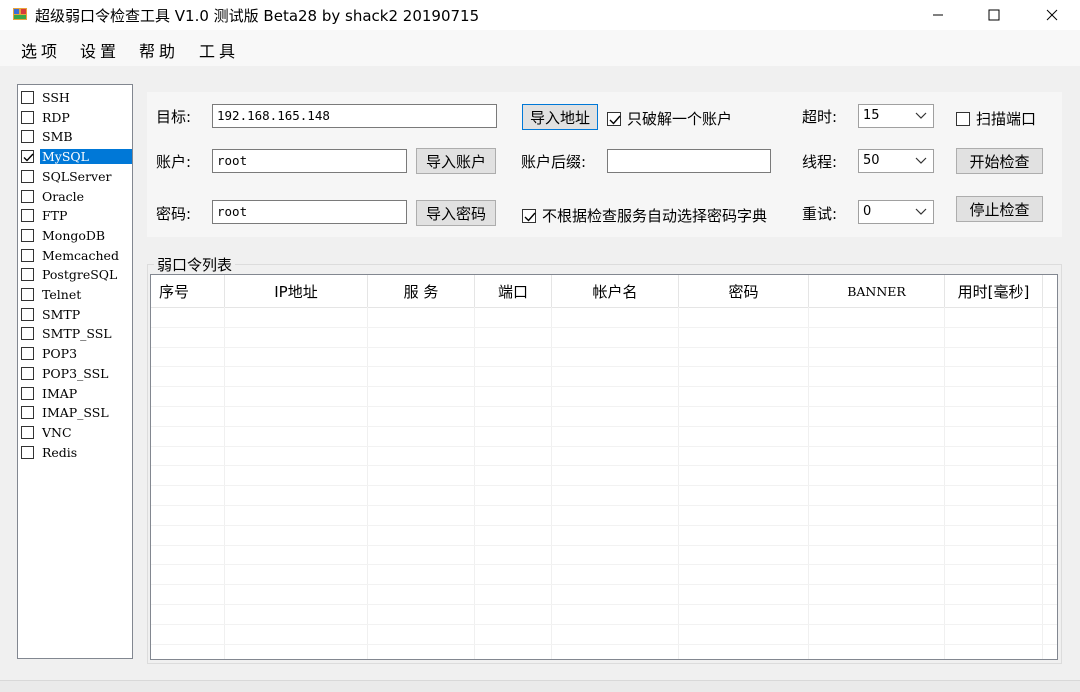 The width and height of the screenshot is (1080, 692). What do you see at coordinates (896, 161) in the screenshot?
I see `threads-select: 50` at bounding box center [896, 161].